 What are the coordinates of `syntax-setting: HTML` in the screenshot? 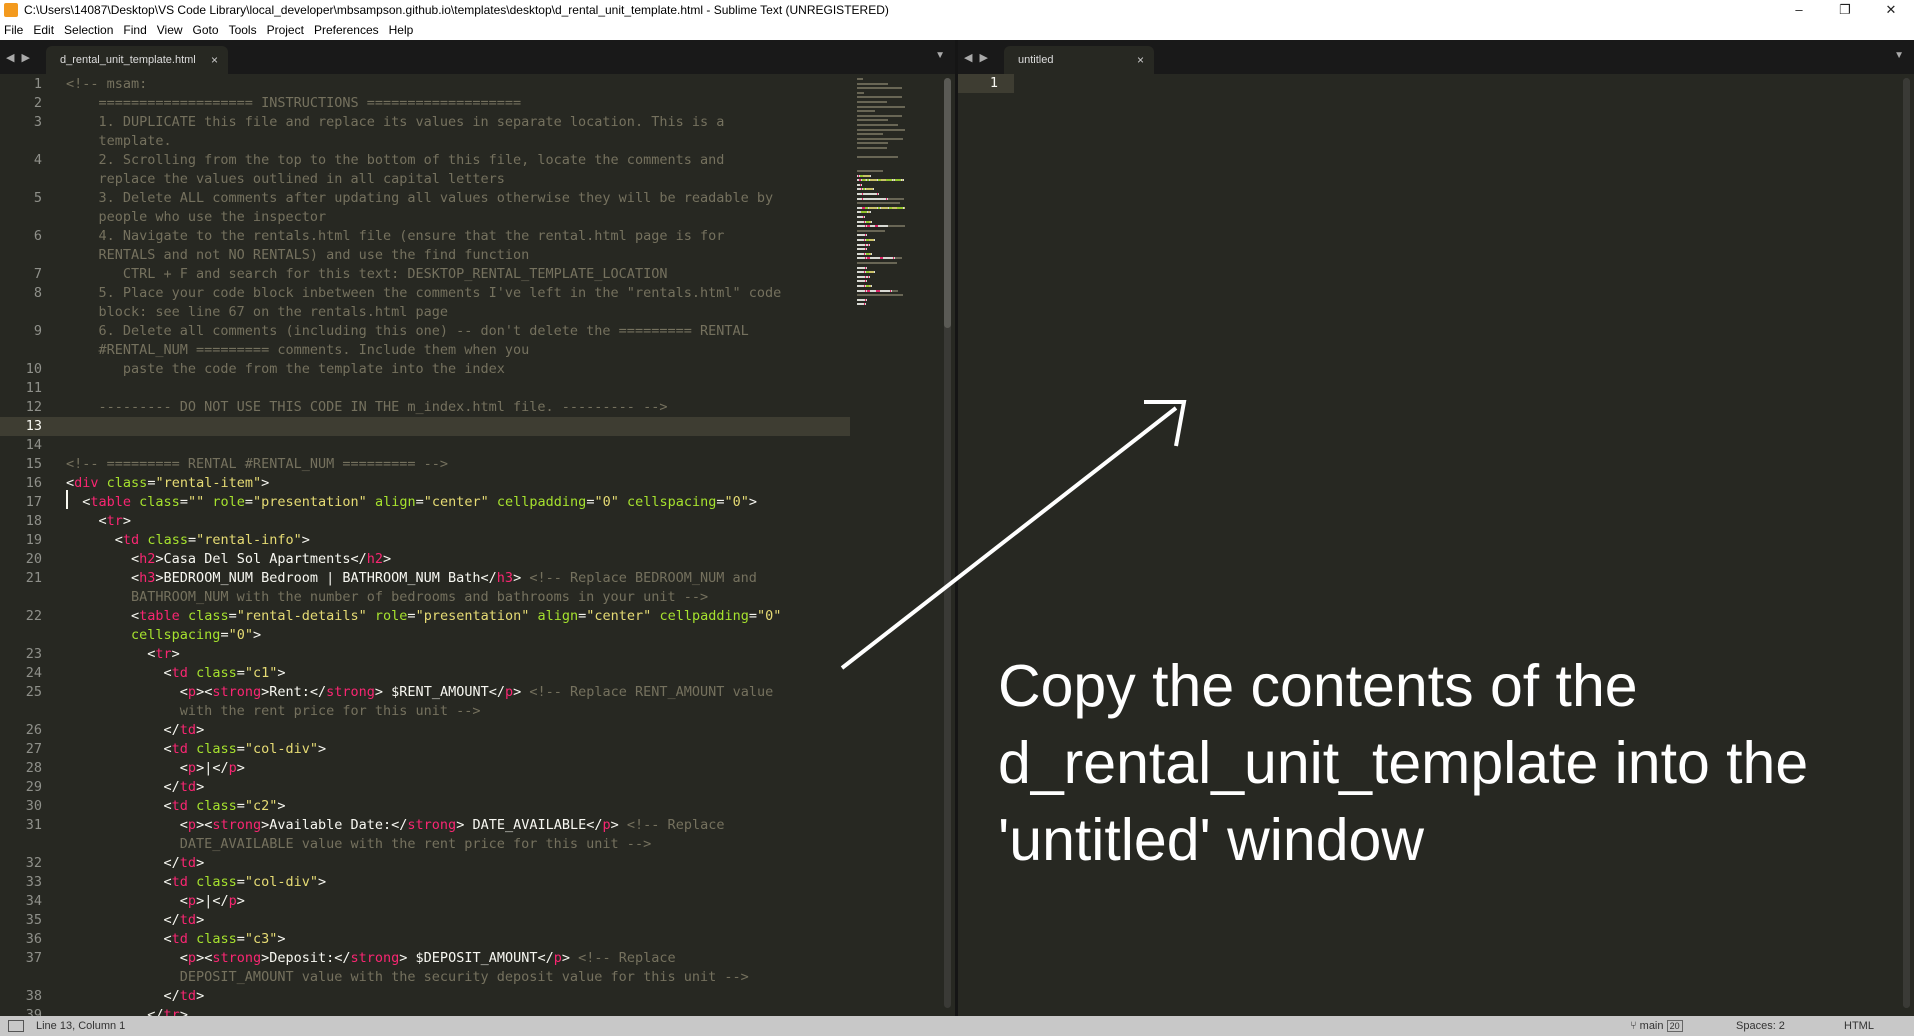 It's located at (1859, 1026).